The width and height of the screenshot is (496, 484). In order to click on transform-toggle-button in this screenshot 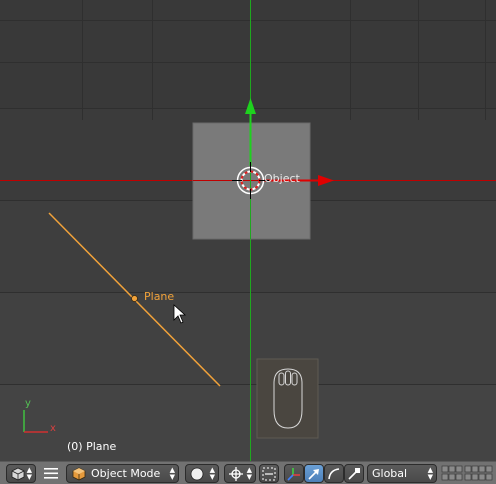, I will do `click(269, 473)`.